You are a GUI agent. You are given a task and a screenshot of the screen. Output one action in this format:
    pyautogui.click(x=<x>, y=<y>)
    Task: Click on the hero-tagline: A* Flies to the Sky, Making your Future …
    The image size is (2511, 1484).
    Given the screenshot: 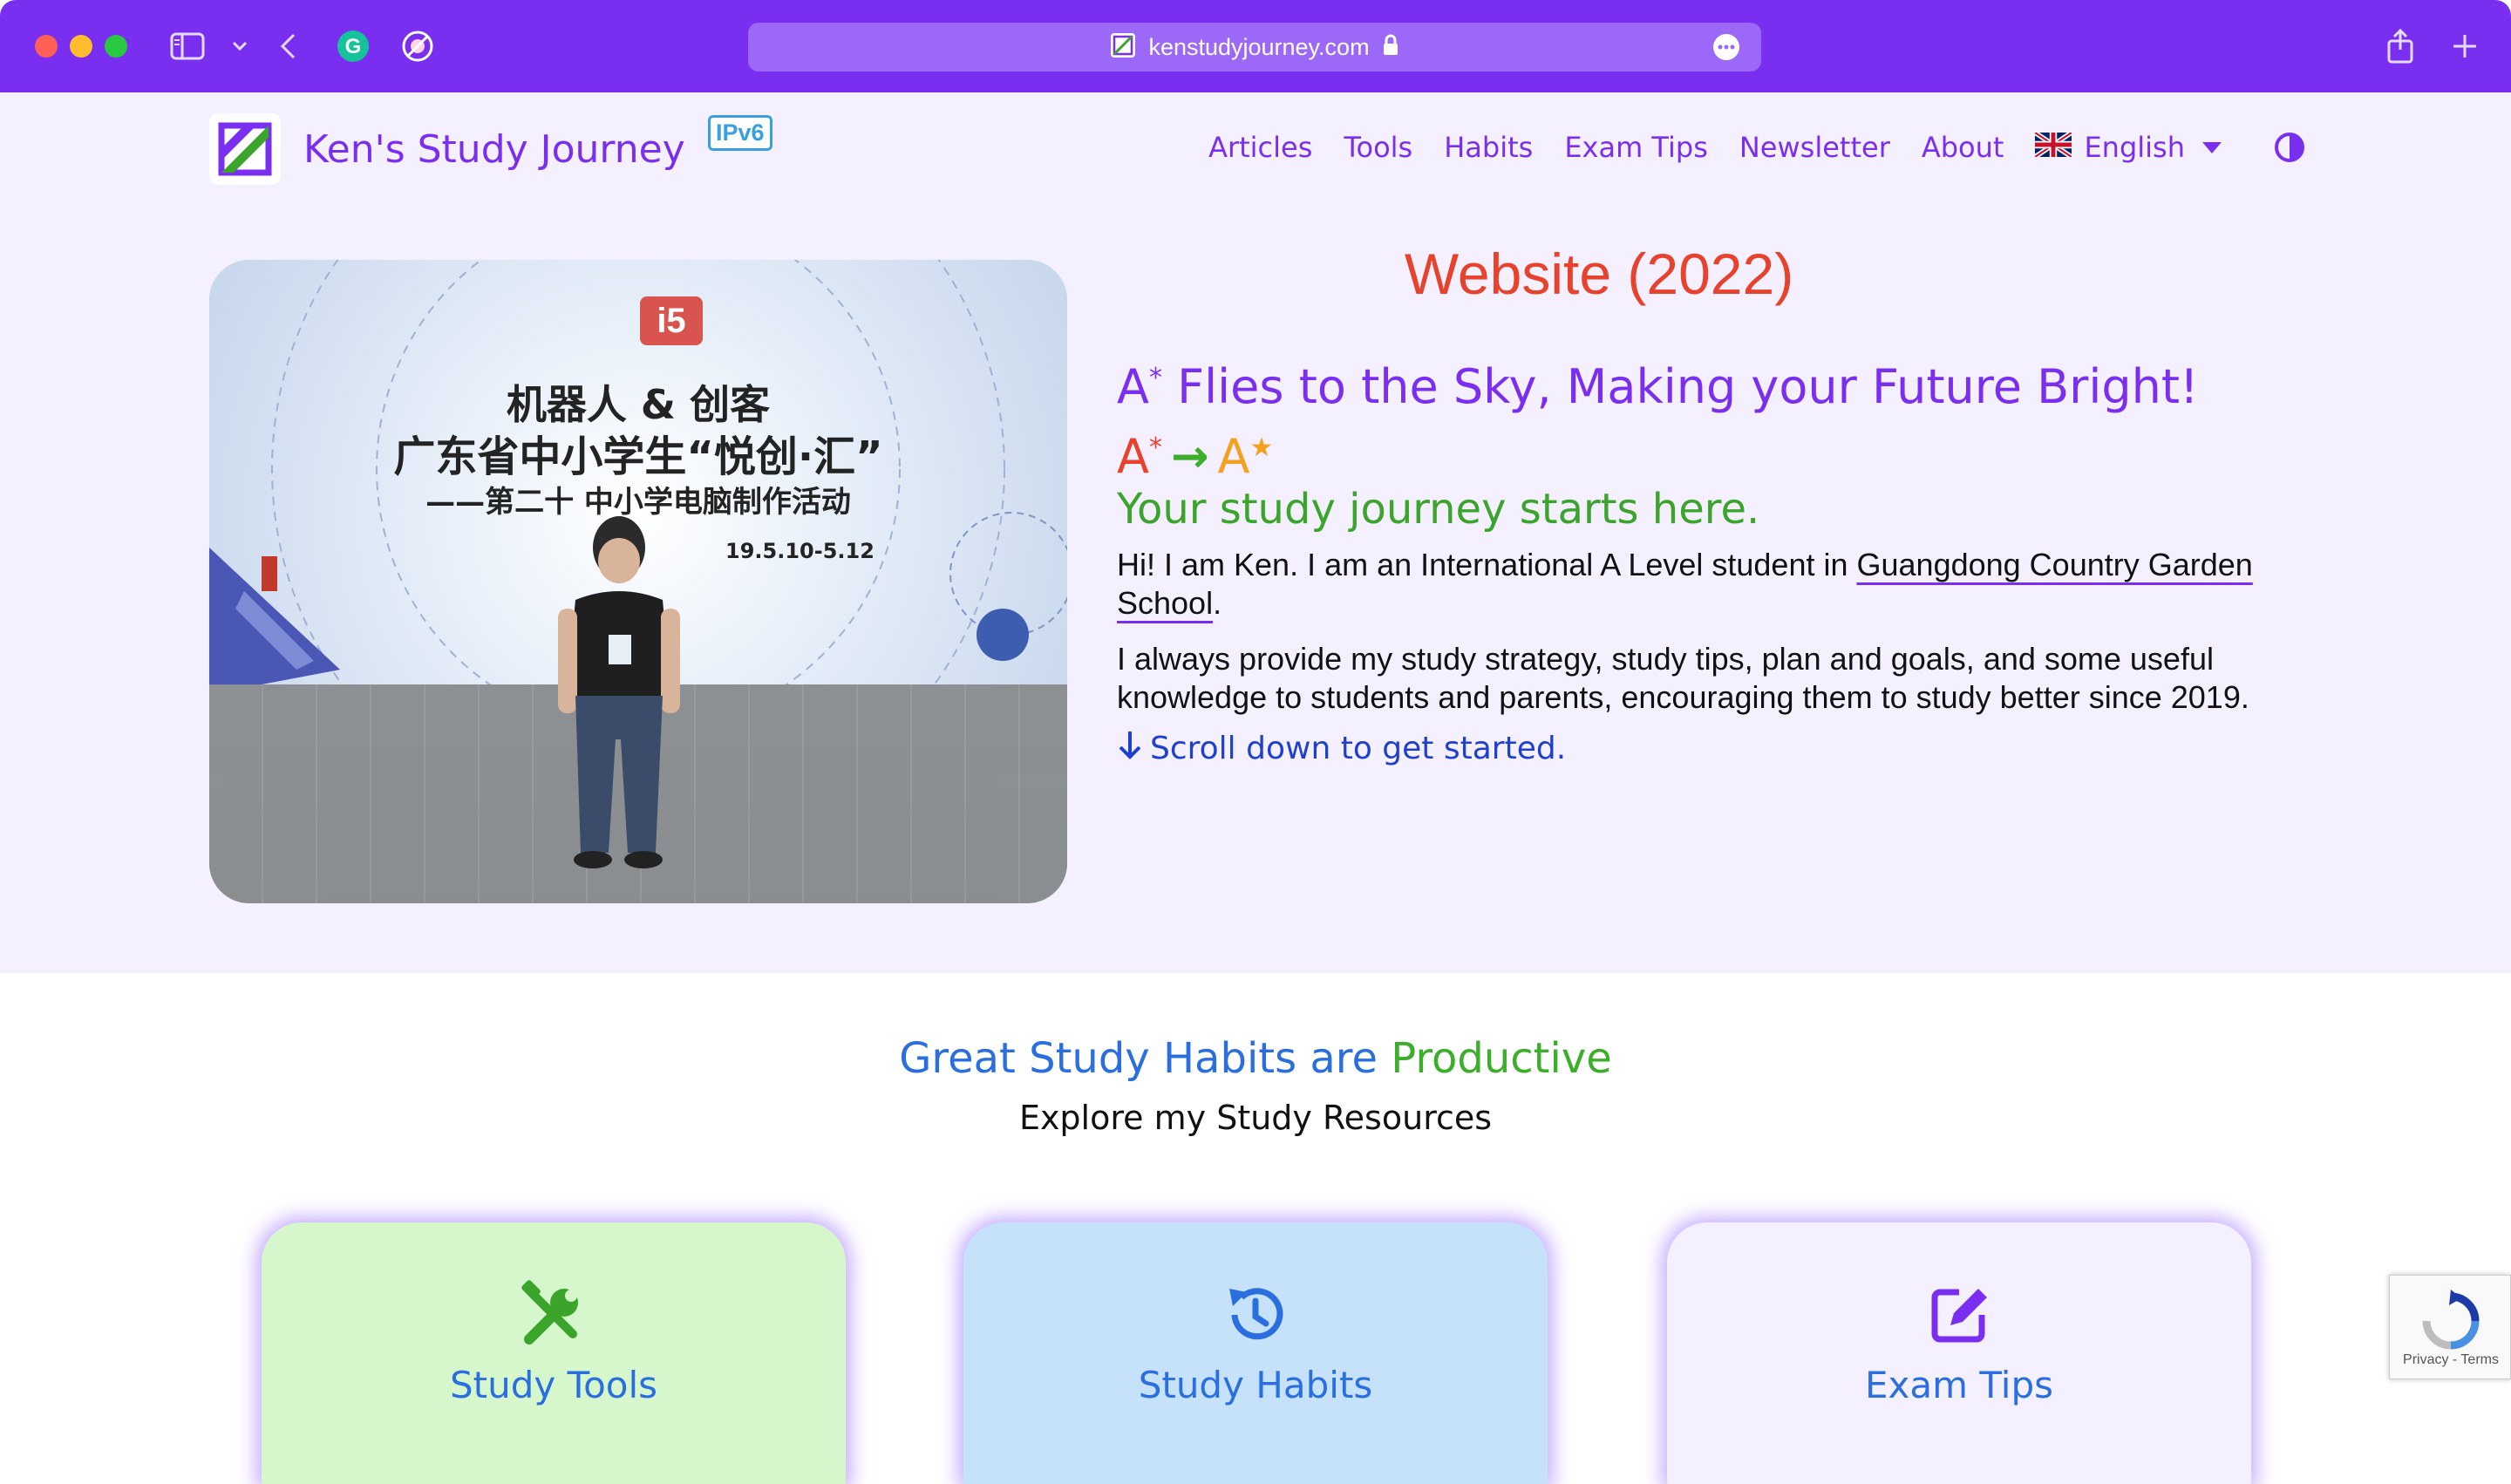 What is the action you would take?
    pyautogui.click(x=1658, y=386)
    